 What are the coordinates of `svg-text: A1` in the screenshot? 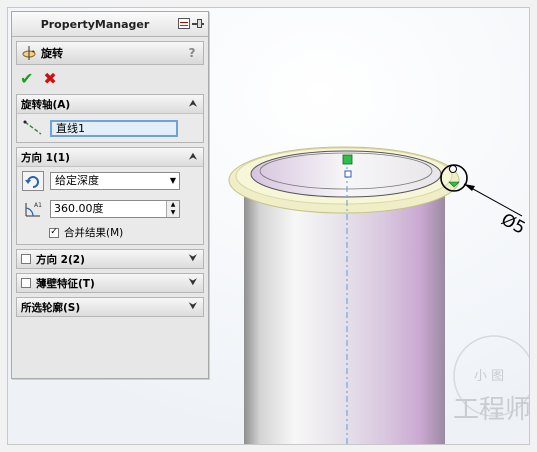 It's located at (38, 205).